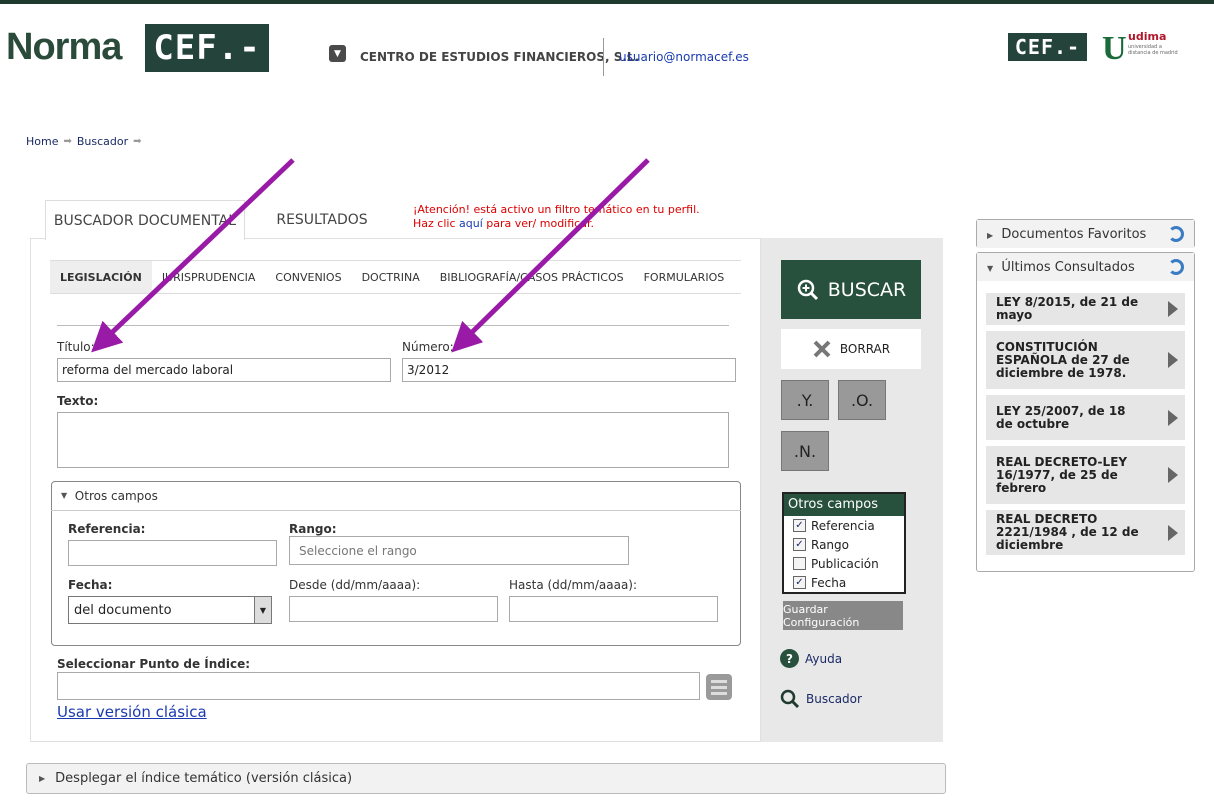 The width and height of the screenshot is (1214, 809). I want to click on buscar-button: BUSCAR, so click(851, 289).